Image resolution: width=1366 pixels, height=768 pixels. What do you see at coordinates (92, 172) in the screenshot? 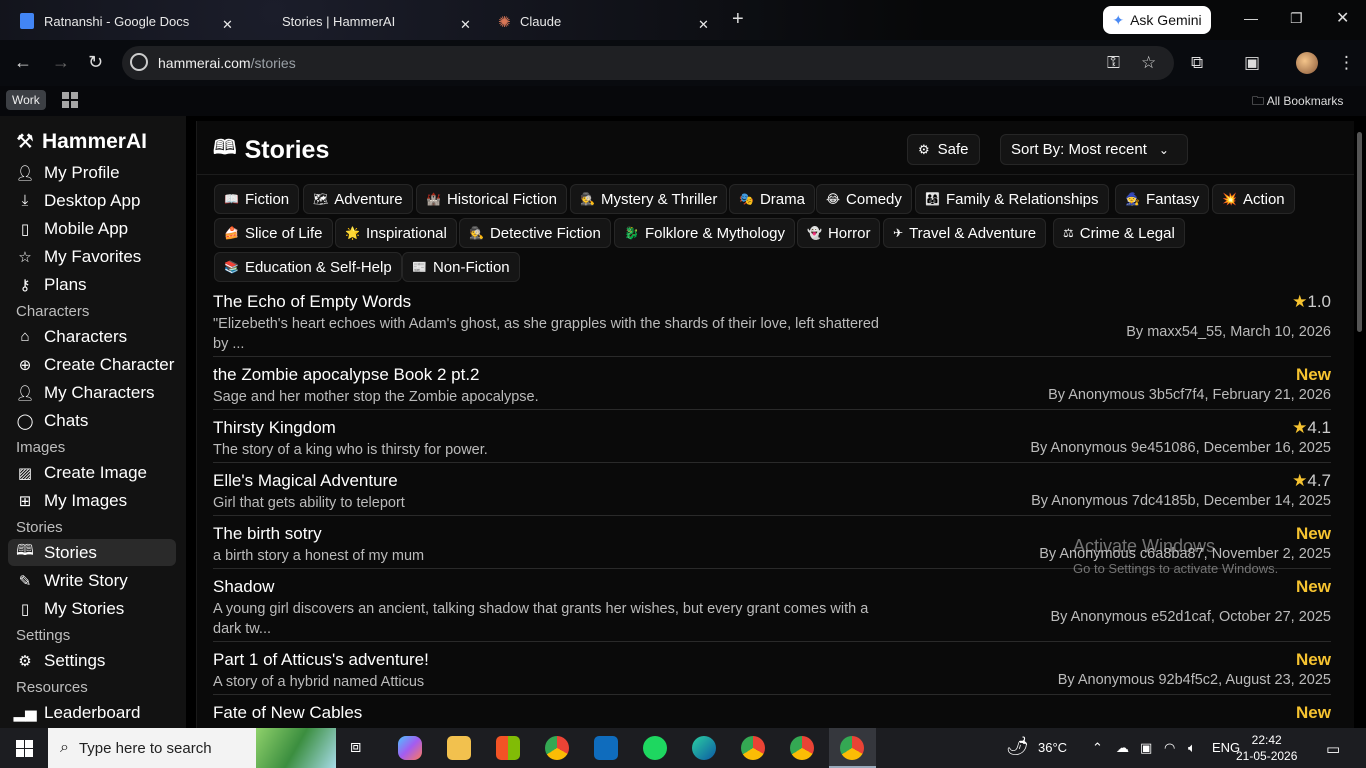
I see `sidebar-item-my-profile: 👤︎ My Profile` at bounding box center [92, 172].